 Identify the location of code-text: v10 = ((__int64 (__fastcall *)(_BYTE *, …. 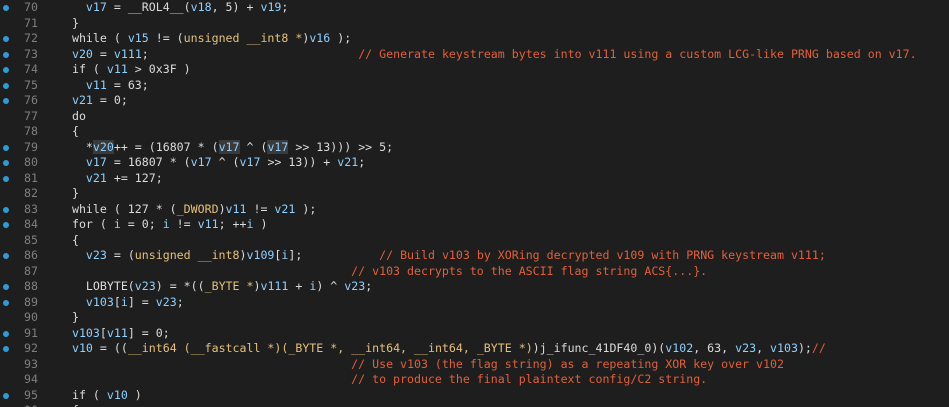
(442, 349).